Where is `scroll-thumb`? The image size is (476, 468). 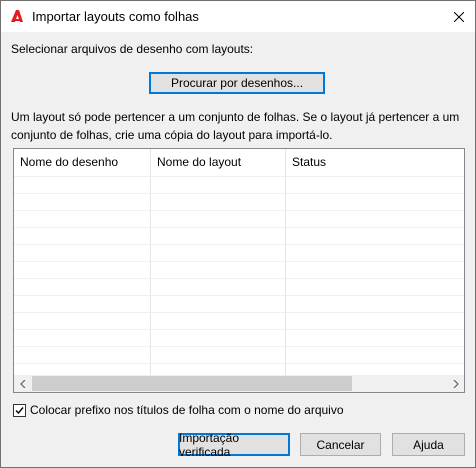 scroll-thumb is located at coordinates (192, 383).